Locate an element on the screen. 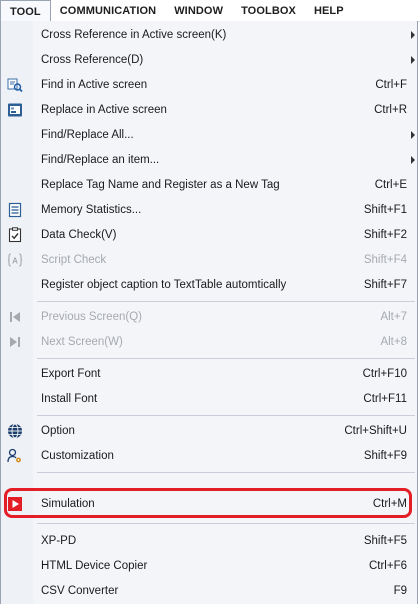 Image resolution: width=420 pixels, height=604 pixels. menu-item-shortcut: Ctrl+R is located at coordinates (390, 110).